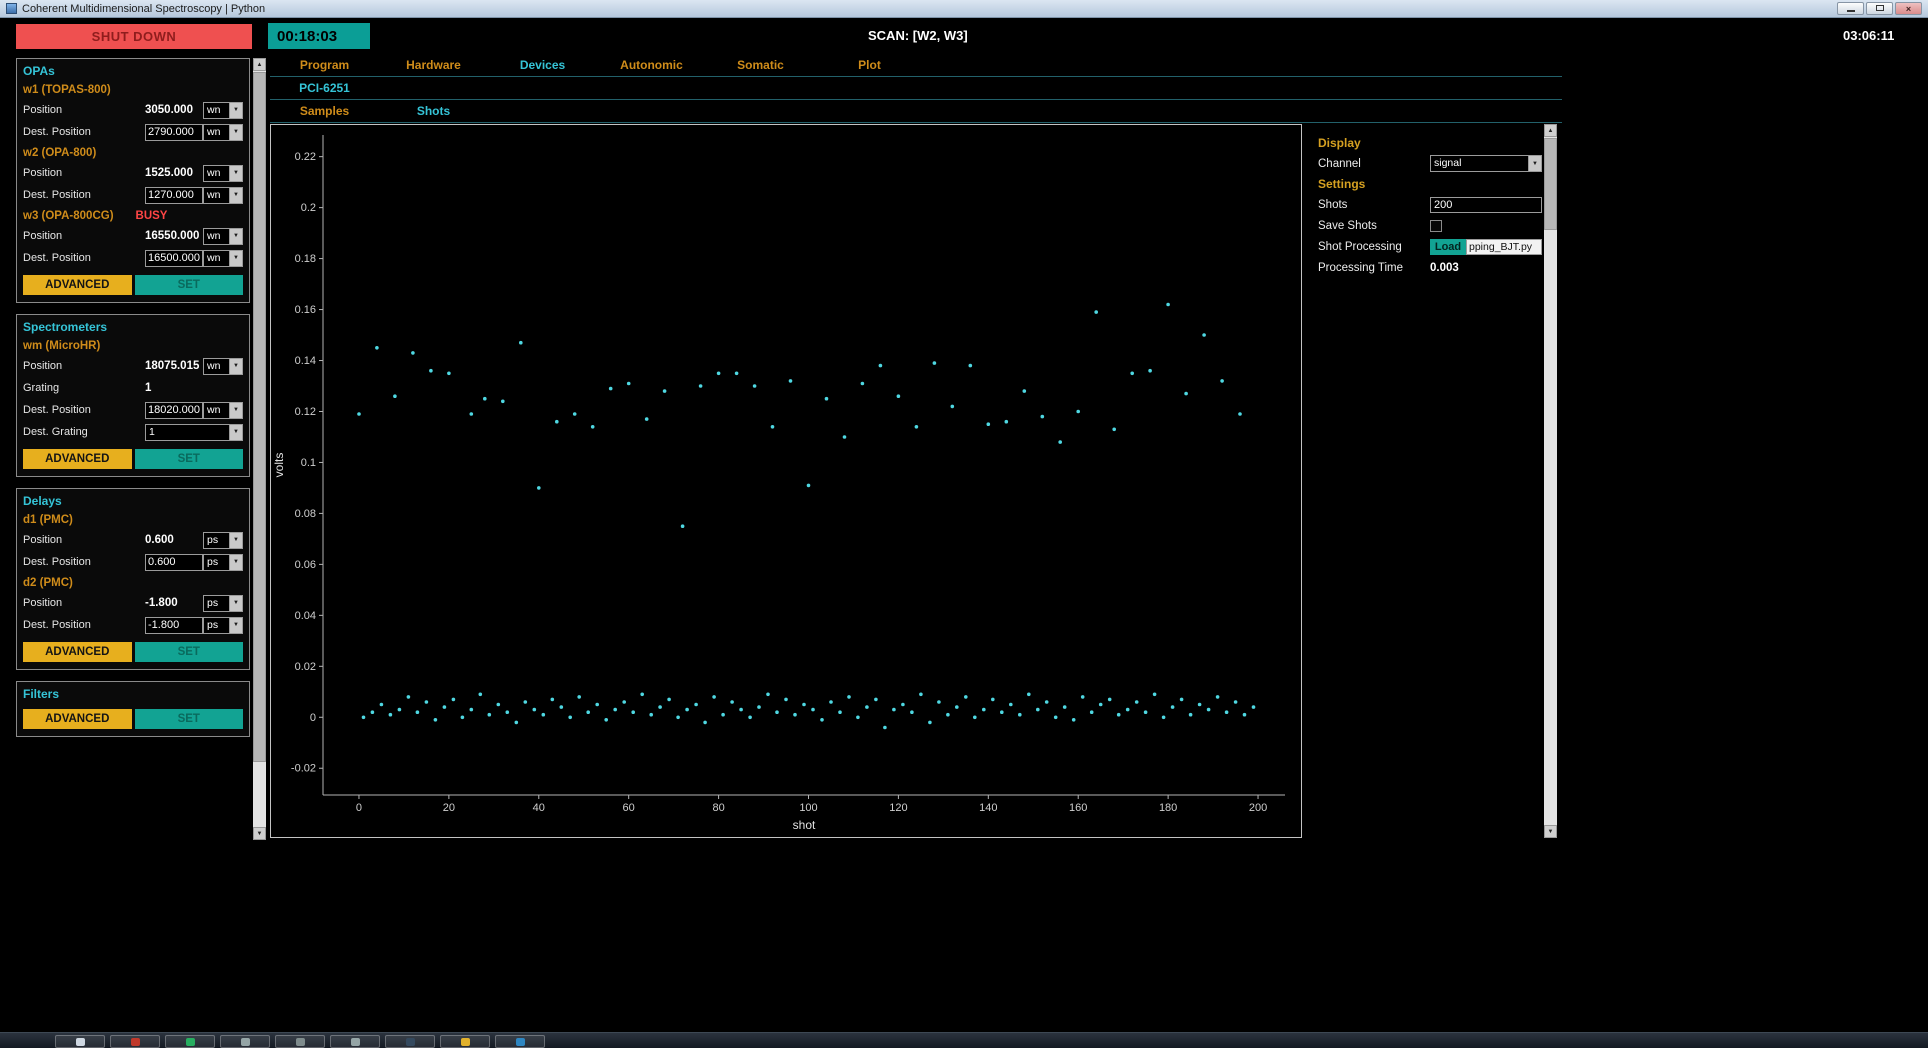 This screenshot has height=1048, width=1928. What do you see at coordinates (174, 132) in the screenshot?
I see `w1-dest-position-input` at bounding box center [174, 132].